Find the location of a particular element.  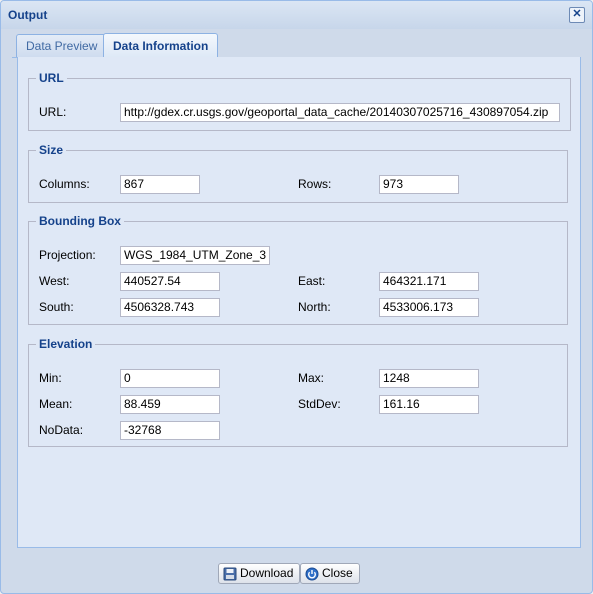

mean-label: Mean: is located at coordinates (56, 404).